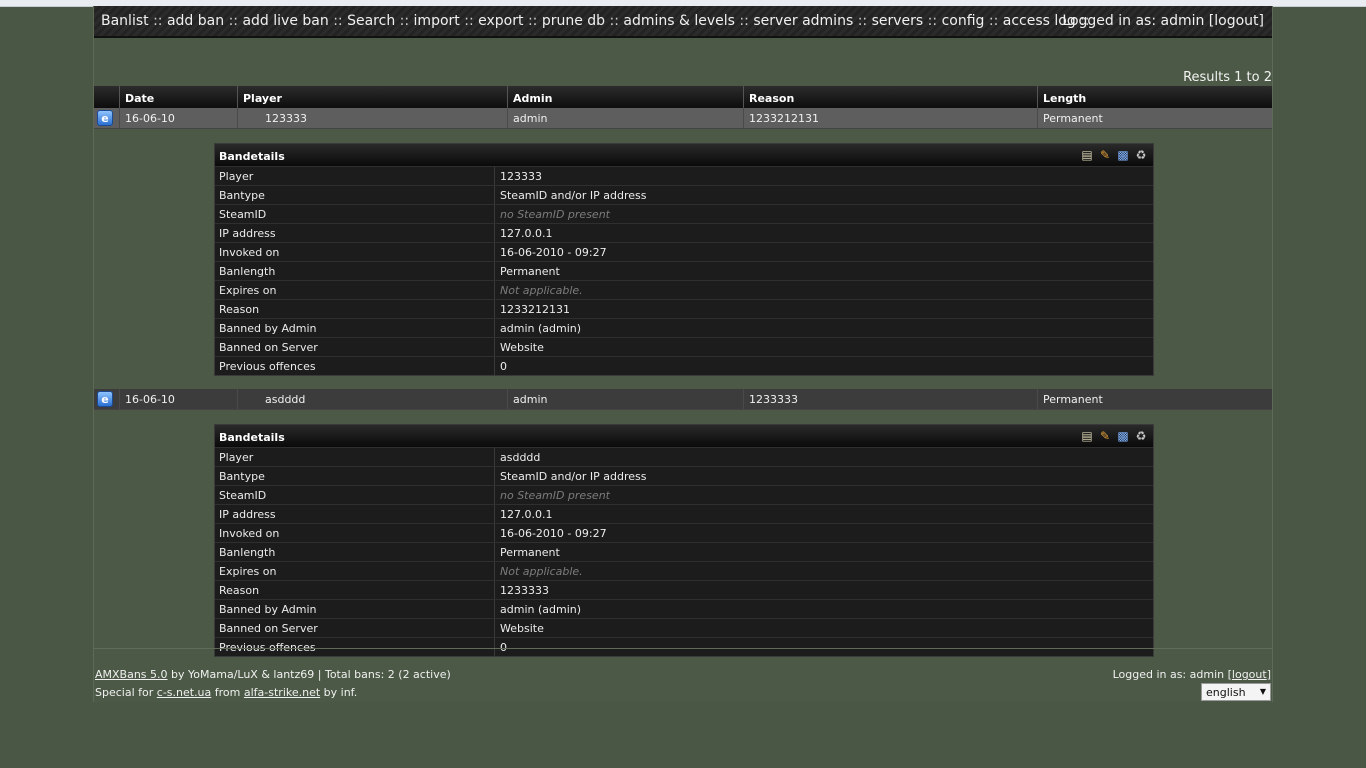  Describe the element at coordinates (1154, 399) in the screenshot. I see `row-length: Permanent` at that location.